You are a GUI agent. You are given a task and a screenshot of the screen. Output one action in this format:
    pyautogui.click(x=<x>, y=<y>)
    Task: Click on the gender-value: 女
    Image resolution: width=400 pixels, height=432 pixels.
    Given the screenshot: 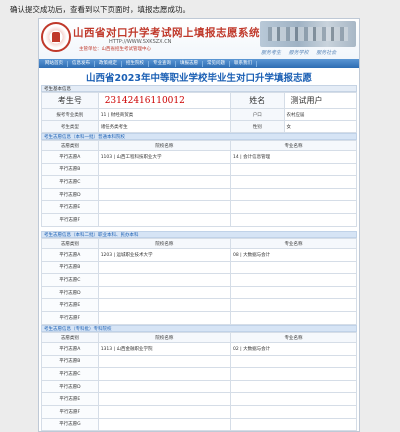 What is the action you would take?
    pyautogui.click(x=320, y=126)
    